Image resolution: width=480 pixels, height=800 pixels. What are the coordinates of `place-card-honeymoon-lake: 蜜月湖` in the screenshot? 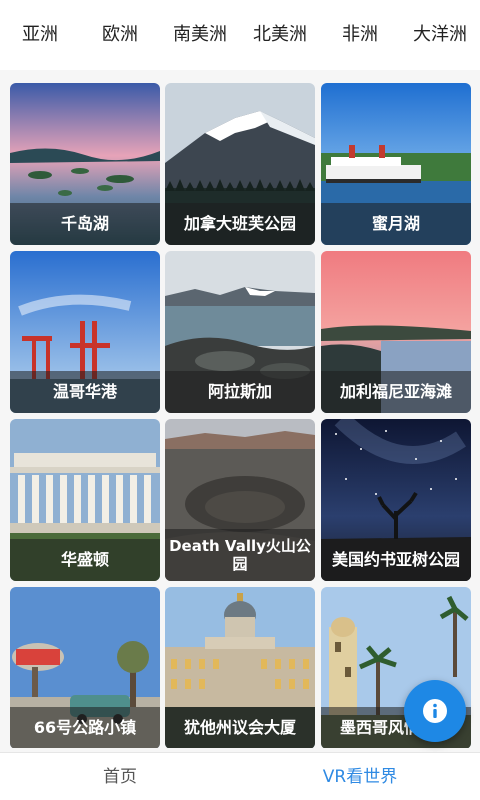 It's located at (396, 164).